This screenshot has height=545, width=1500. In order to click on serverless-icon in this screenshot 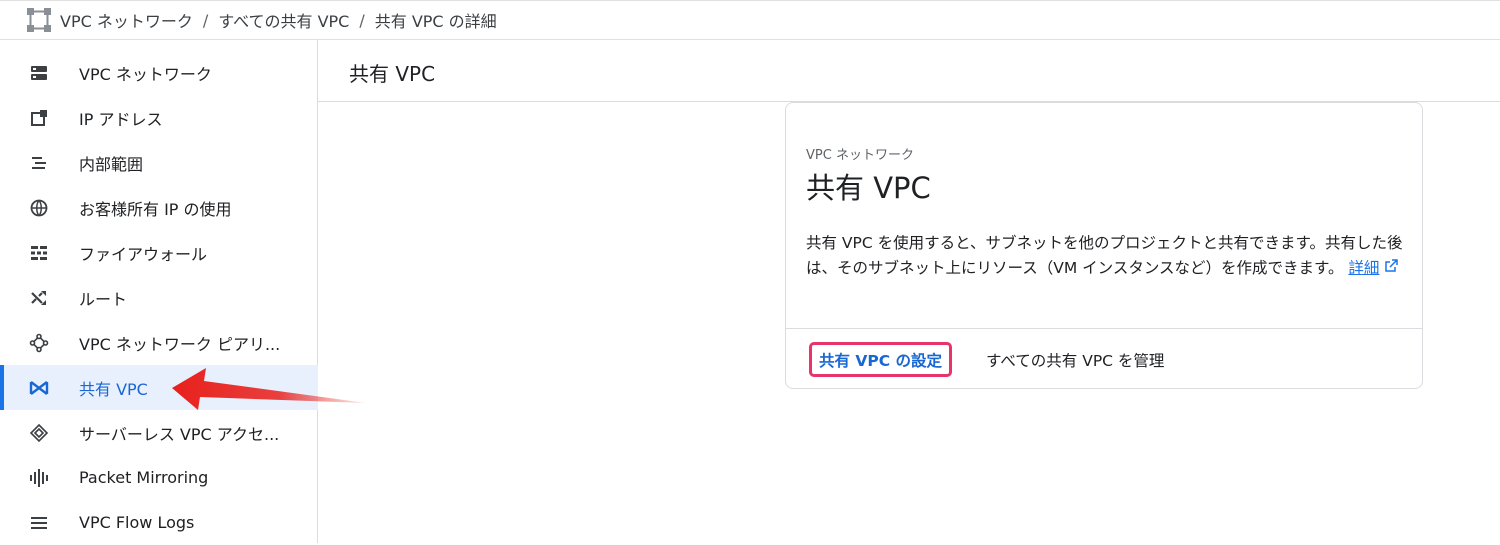, I will do `click(39, 433)`.